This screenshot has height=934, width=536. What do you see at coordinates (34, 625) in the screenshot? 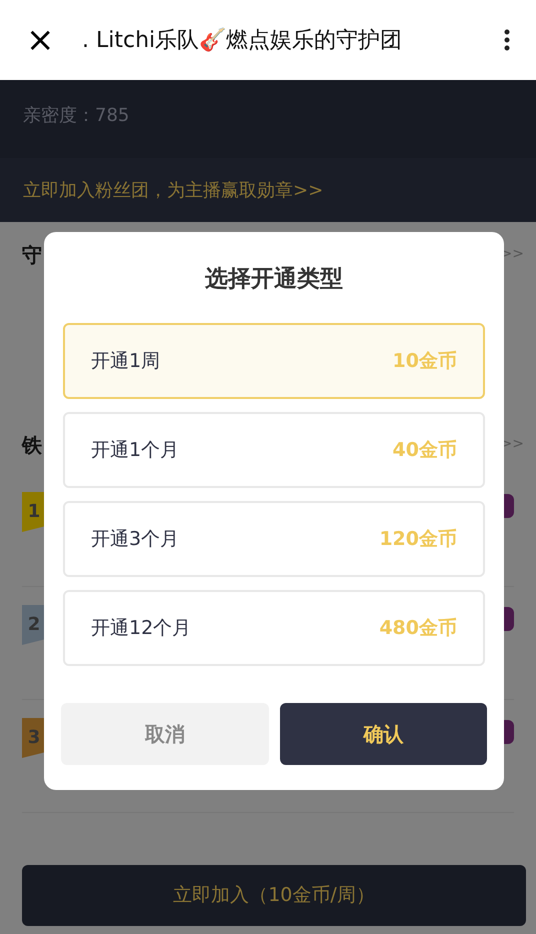
I see `rank-number: 2` at bounding box center [34, 625].